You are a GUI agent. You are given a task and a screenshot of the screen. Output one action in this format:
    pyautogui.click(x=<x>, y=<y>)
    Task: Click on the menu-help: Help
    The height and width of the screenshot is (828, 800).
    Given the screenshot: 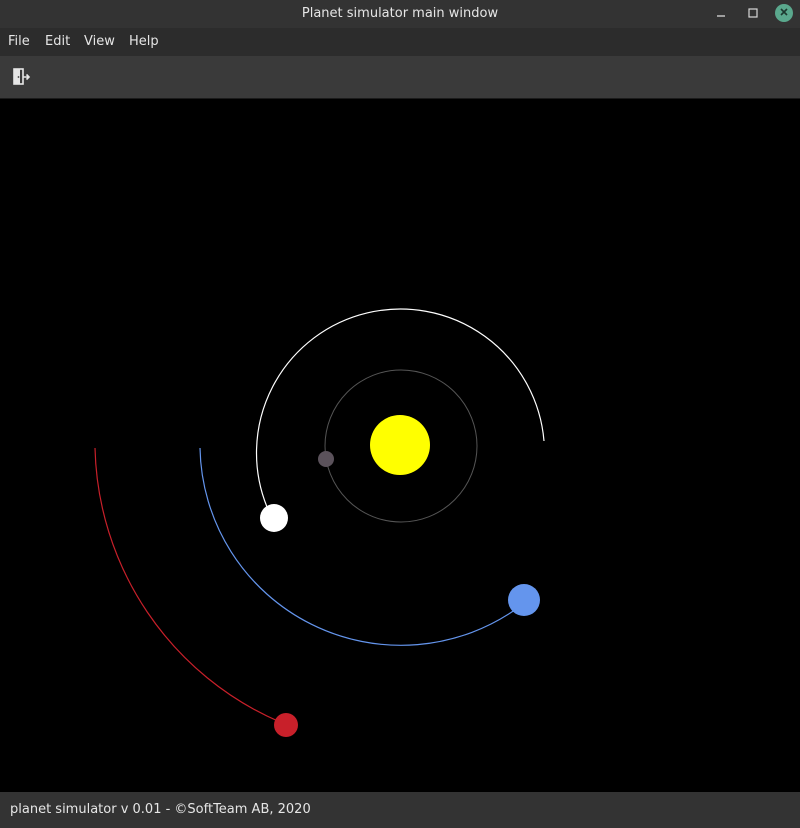 What is the action you would take?
    pyautogui.click(x=144, y=42)
    